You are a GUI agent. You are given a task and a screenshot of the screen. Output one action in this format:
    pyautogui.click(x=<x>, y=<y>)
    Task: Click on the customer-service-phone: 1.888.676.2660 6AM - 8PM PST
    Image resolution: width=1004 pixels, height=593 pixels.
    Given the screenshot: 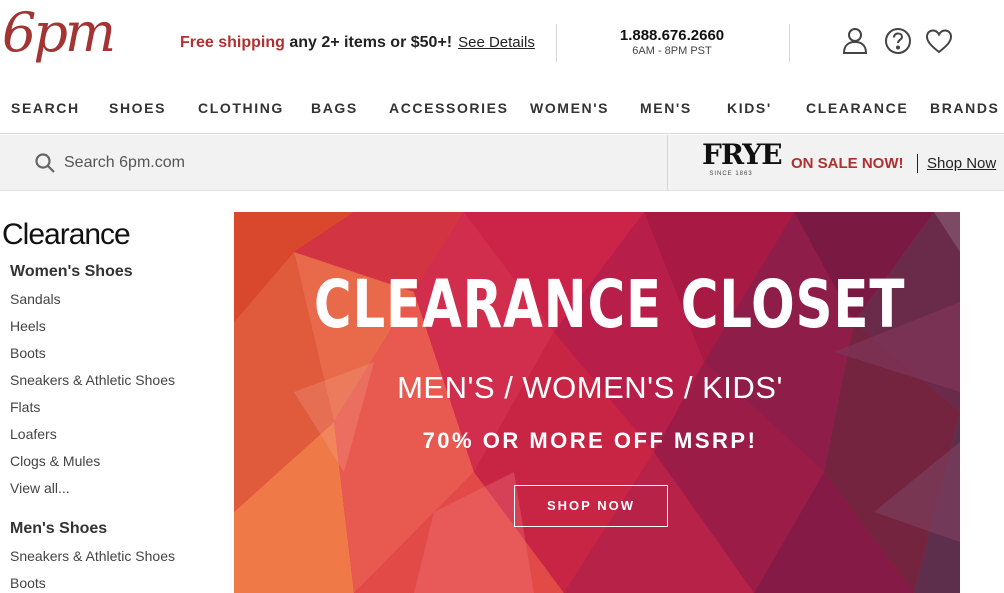 What is the action you would take?
    pyautogui.click(x=672, y=42)
    